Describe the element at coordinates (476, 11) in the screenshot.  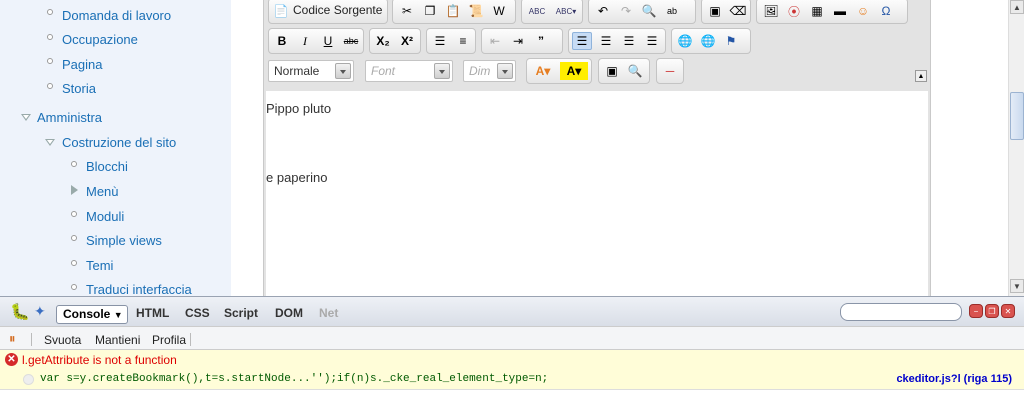
I see `paste-text-icon: 📜` at that location.